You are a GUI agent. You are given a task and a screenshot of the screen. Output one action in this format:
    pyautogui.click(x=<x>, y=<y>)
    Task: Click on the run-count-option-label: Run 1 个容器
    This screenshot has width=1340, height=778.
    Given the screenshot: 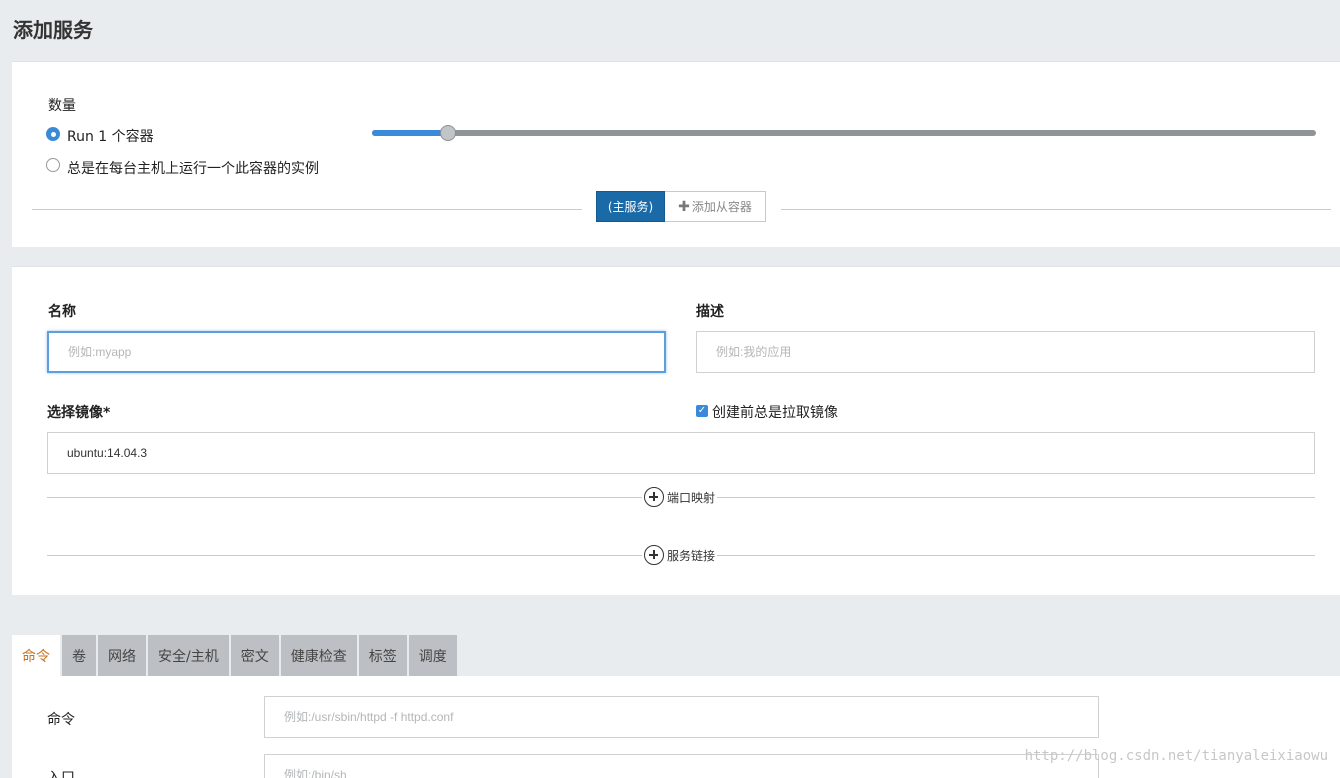 What is the action you would take?
    pyautogui.click(x=110, y=136)
    